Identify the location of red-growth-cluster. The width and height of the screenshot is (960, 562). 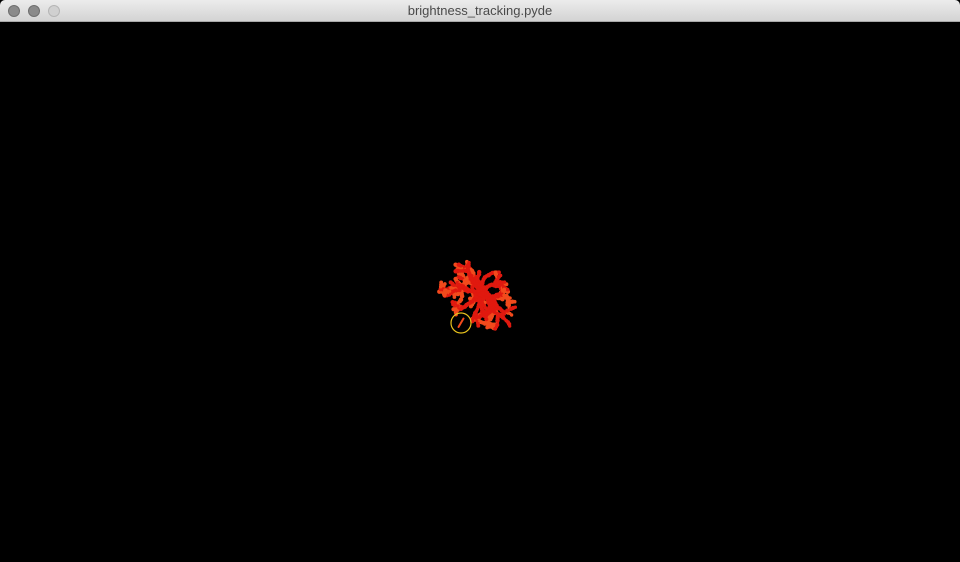
(477, 295).